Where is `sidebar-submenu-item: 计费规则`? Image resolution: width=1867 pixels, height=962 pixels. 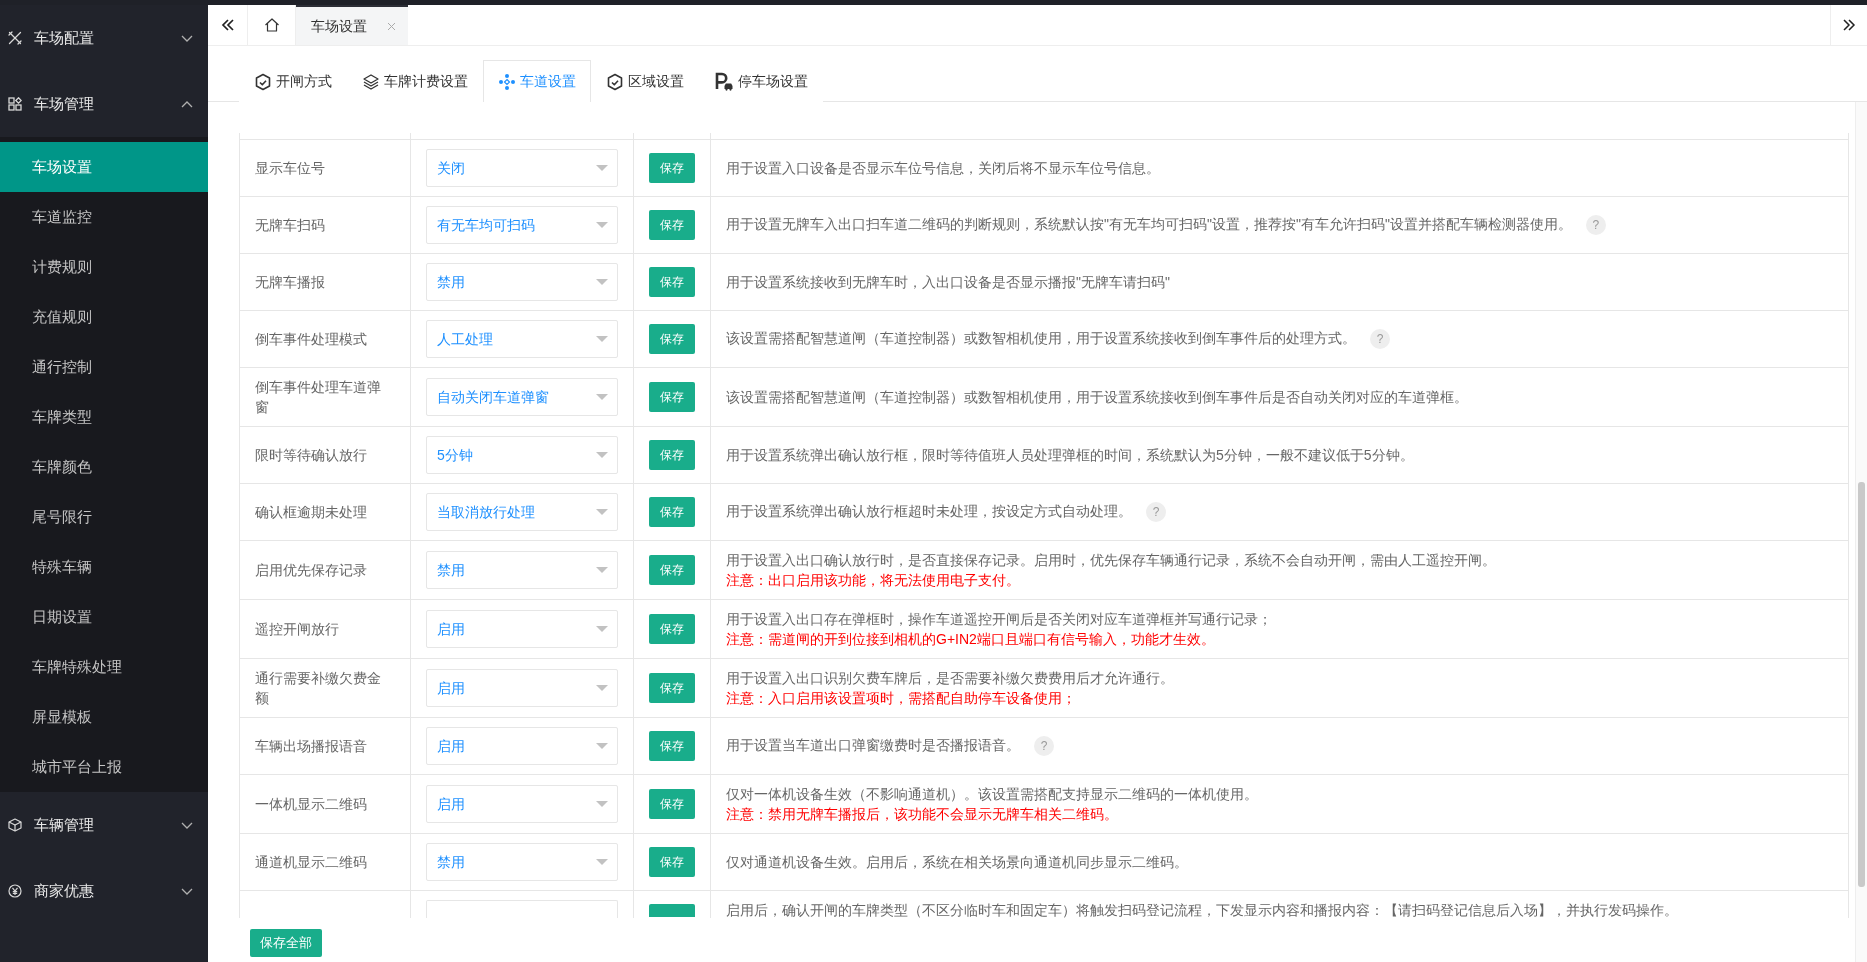
sidebar-submenu-item: 计费规则 is located at coordinates (104, 267).